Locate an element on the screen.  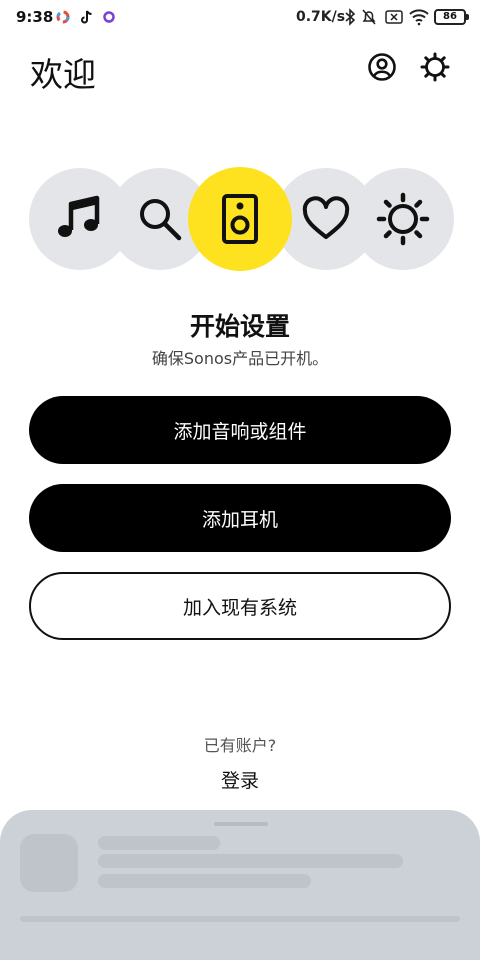
setup-subtitle: 确保Sonos产品已开机。 is located at coordinates (240, 358).